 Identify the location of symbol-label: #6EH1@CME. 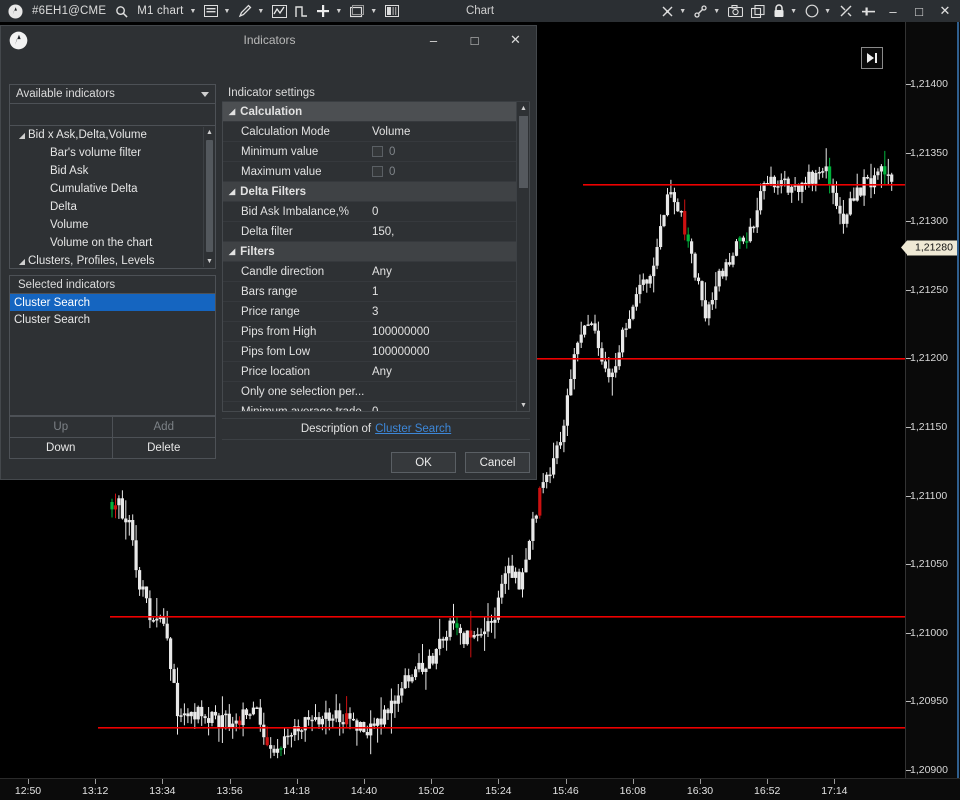
(69, 11).